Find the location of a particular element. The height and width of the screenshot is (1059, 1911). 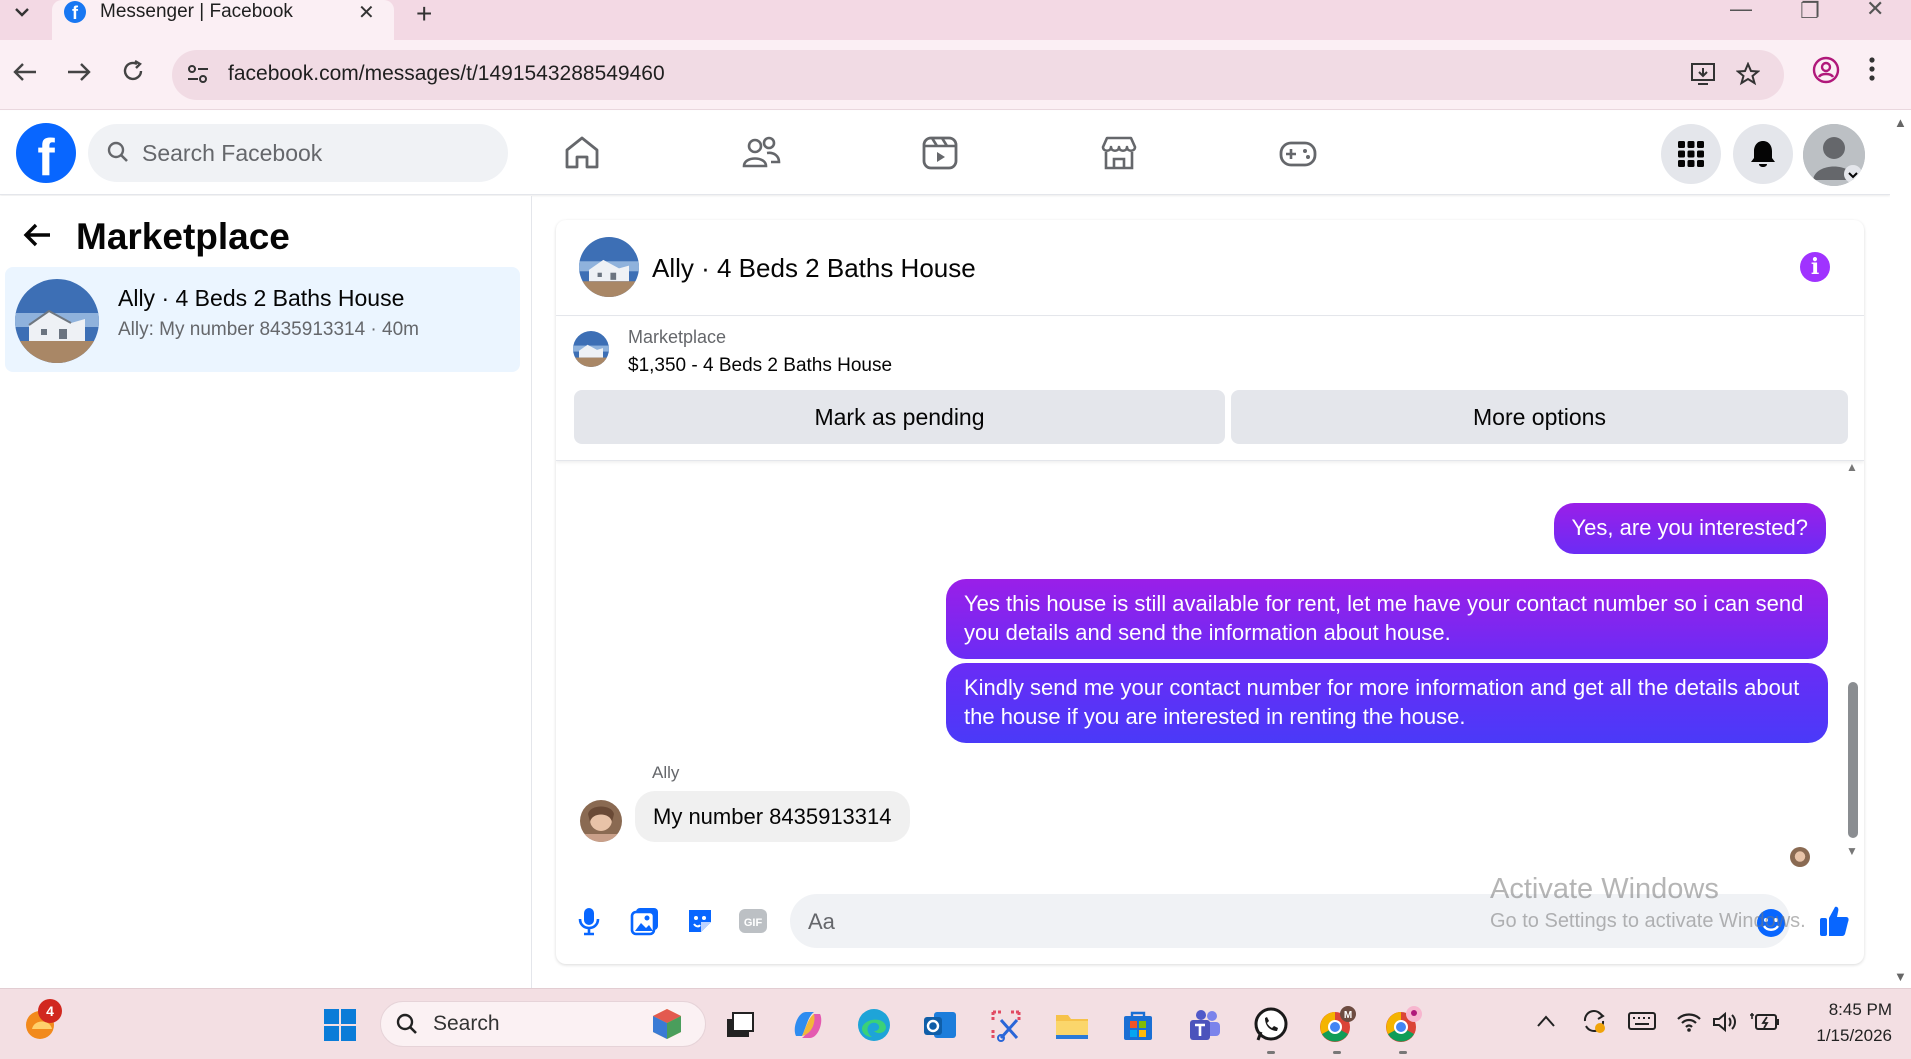

taskbar-search-label: Search is located at coordinates (466, 1023).